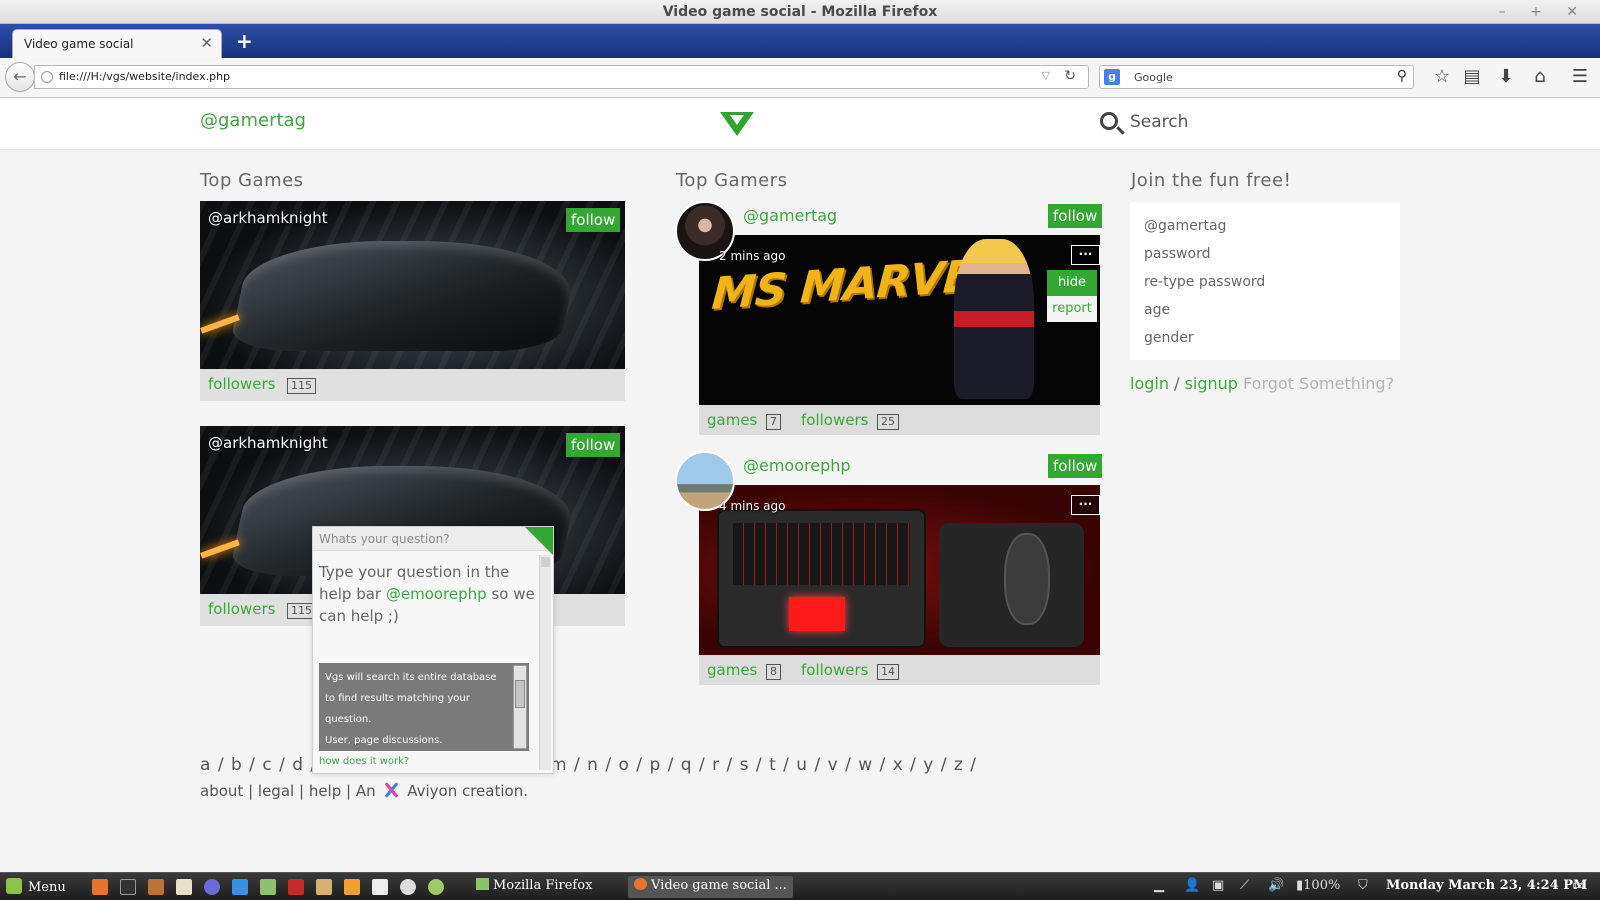 The image size is (1600, 900). I want to click on help-corner-icon, so click(539, 541).